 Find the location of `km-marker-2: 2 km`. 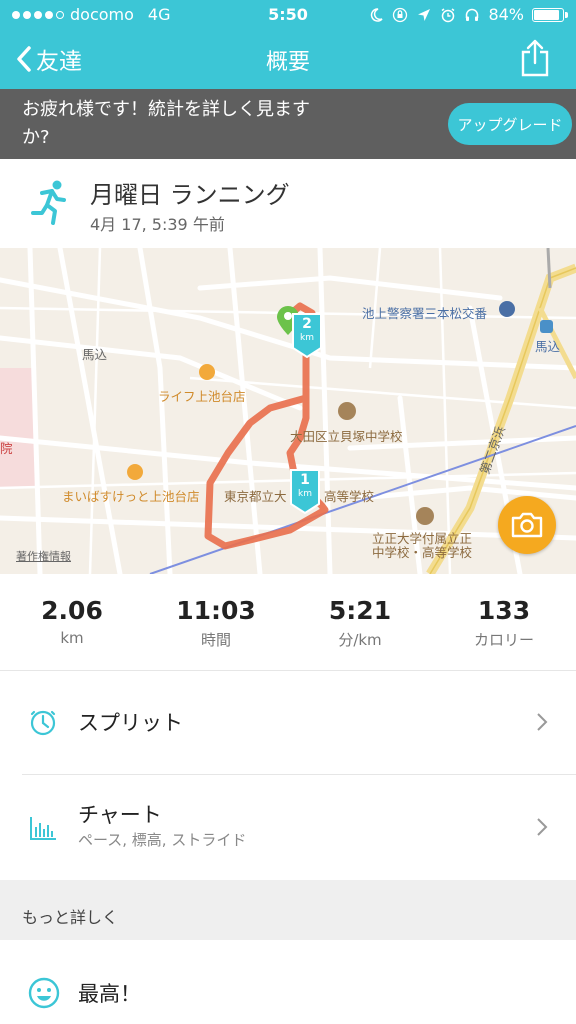

km-marker-2: 2 km is located at coordinates (307, 335).